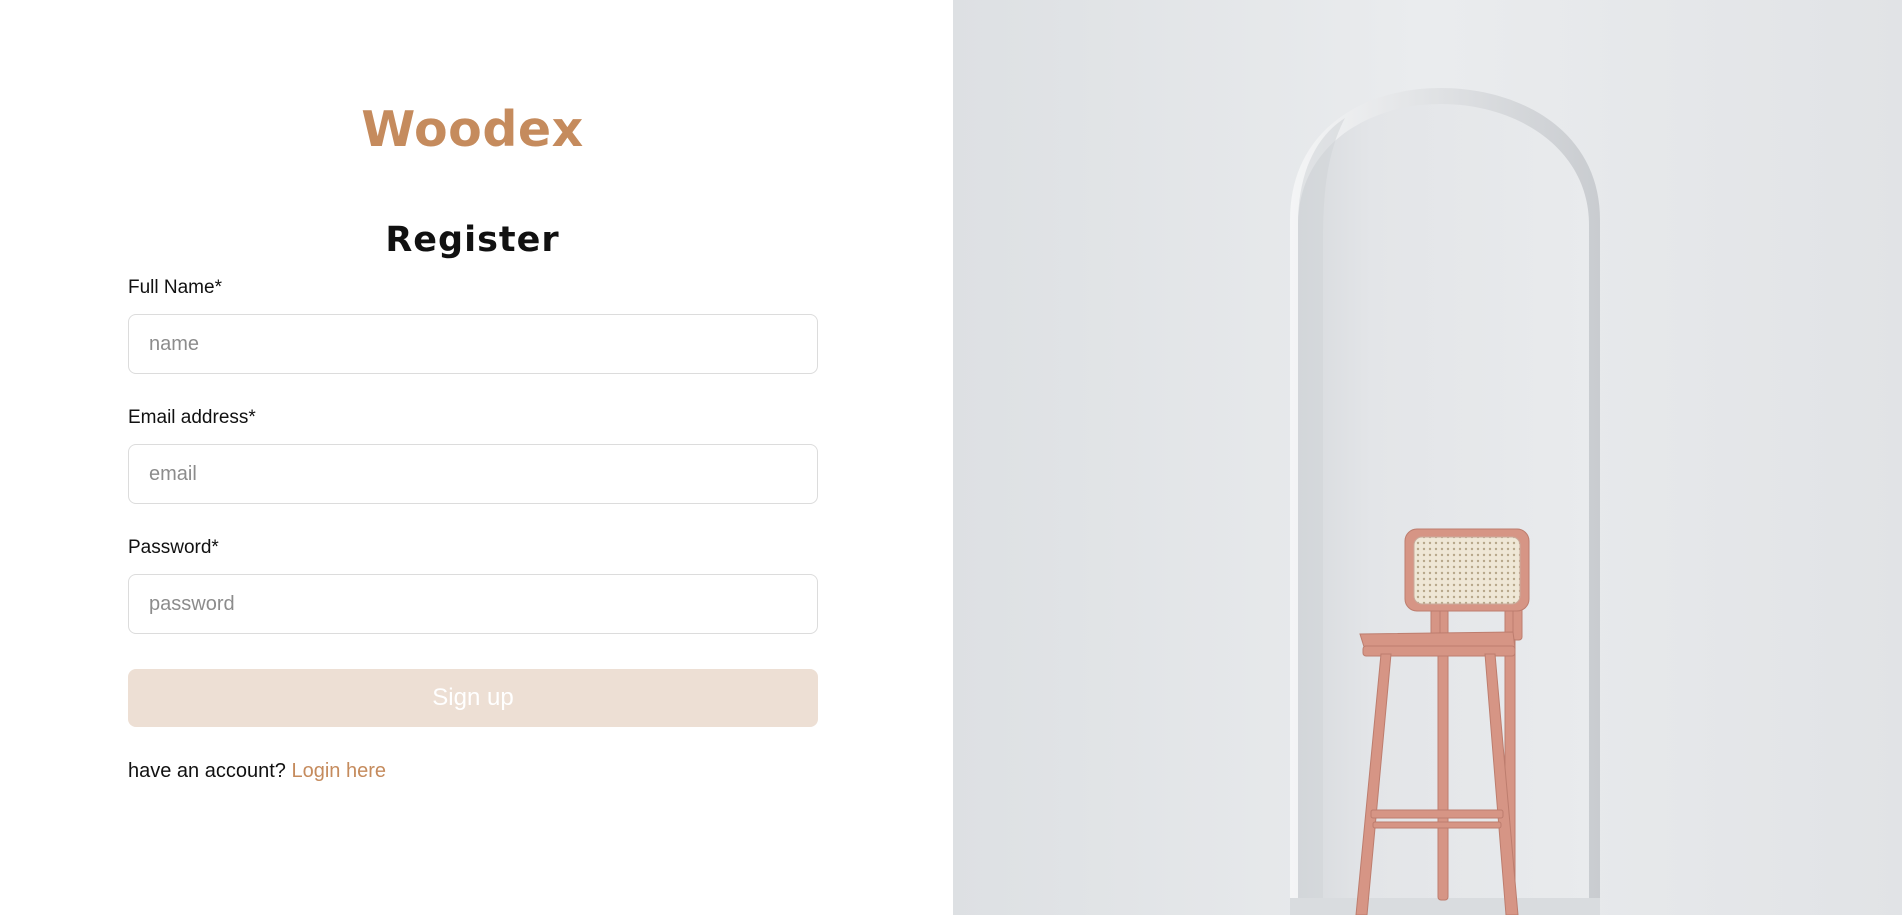 The height and width of the screenshot is (915, 1902). Describe the element at coordinates (472, 129) in the screenshot. I see `brand-logo: Woodex` at that location.